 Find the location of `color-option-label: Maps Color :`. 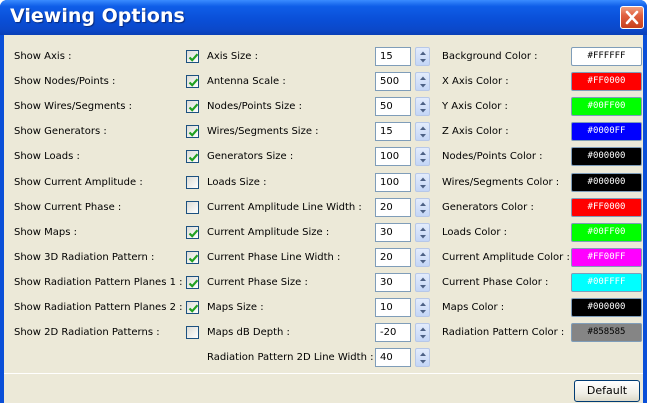

color-option-label: Maps Color : is located at coordinates (473, 307).